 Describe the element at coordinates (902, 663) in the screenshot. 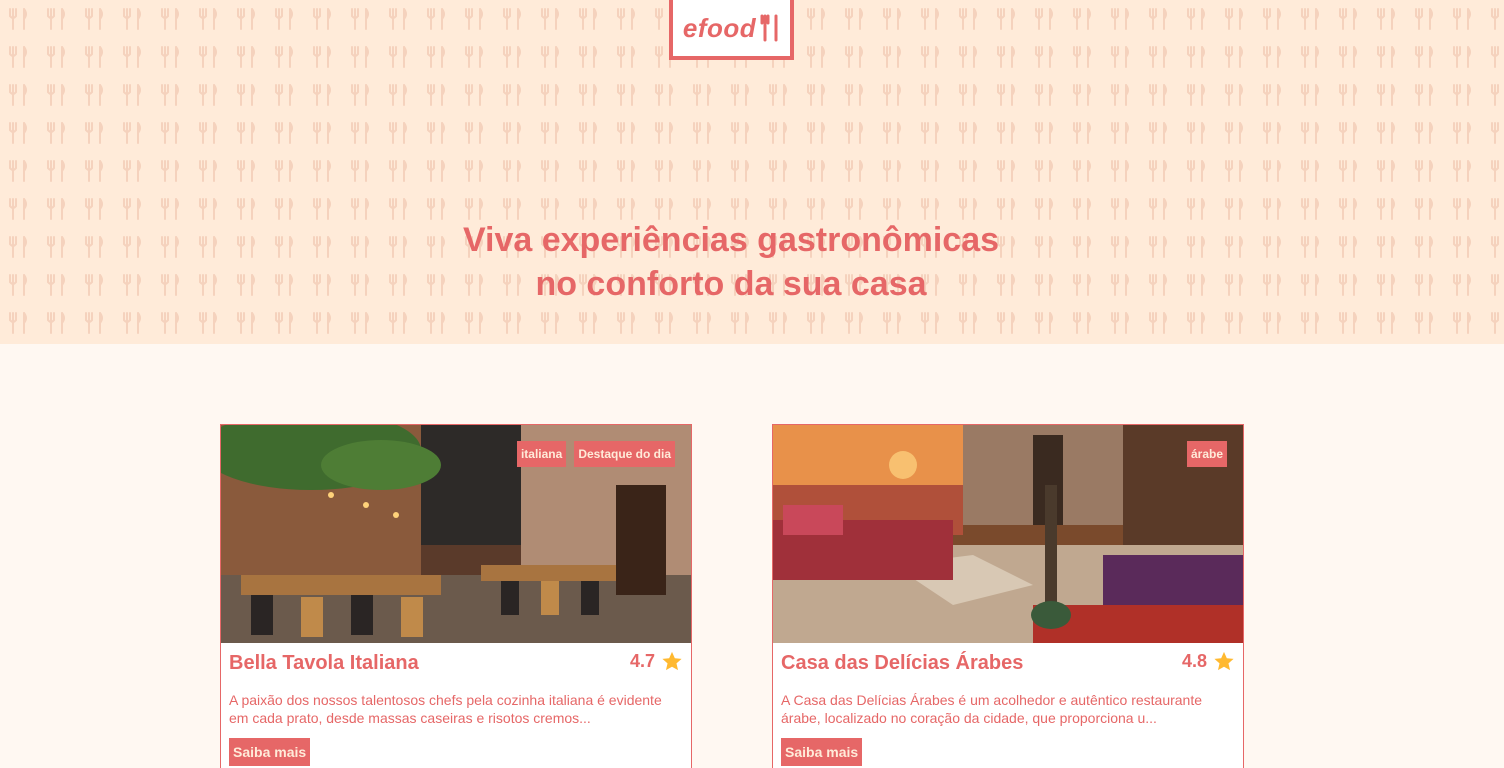

I see `restaurant-name: Casa das Delícias Árabes` at that location.